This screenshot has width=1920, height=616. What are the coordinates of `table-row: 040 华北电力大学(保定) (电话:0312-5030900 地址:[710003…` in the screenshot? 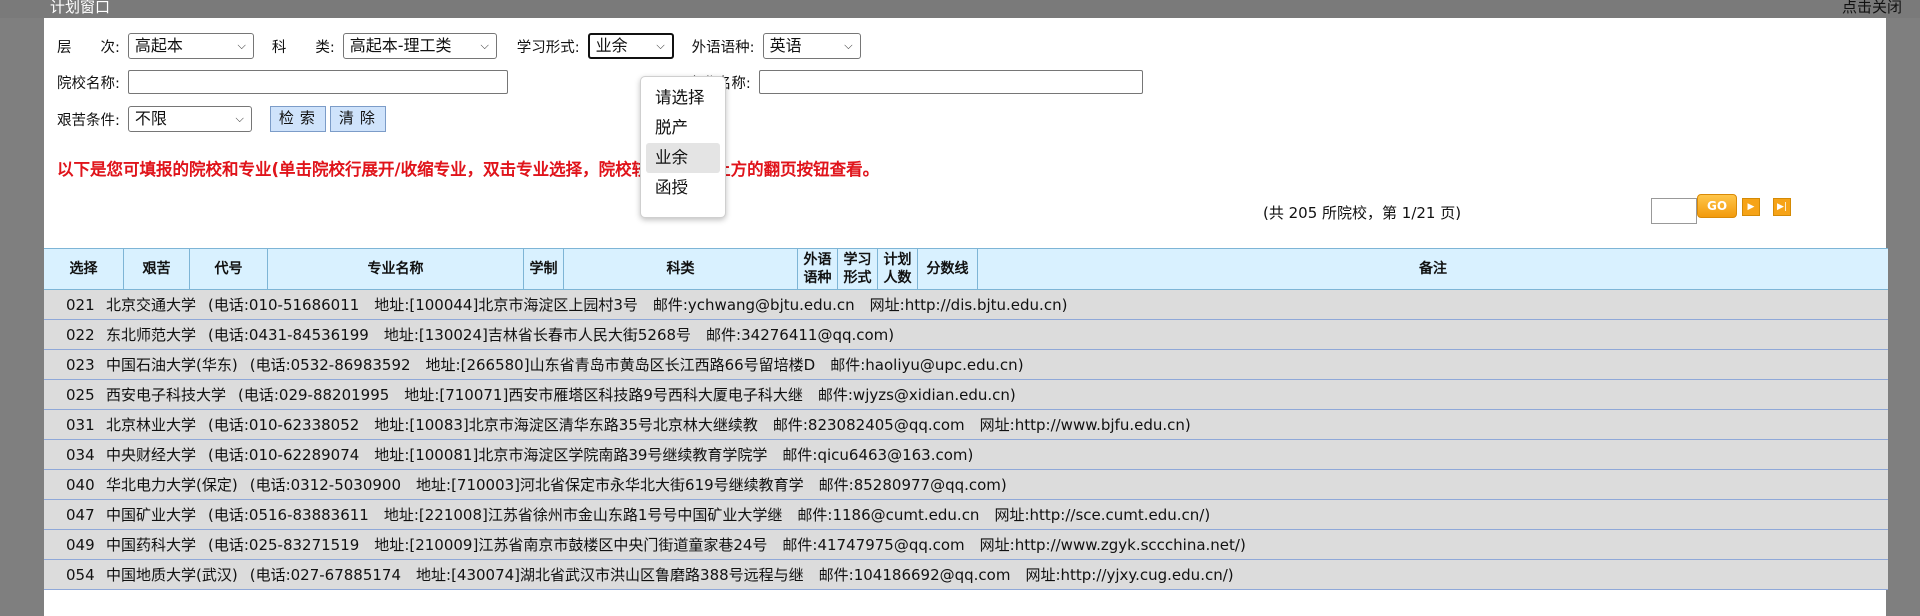 It's located at (966, 485).